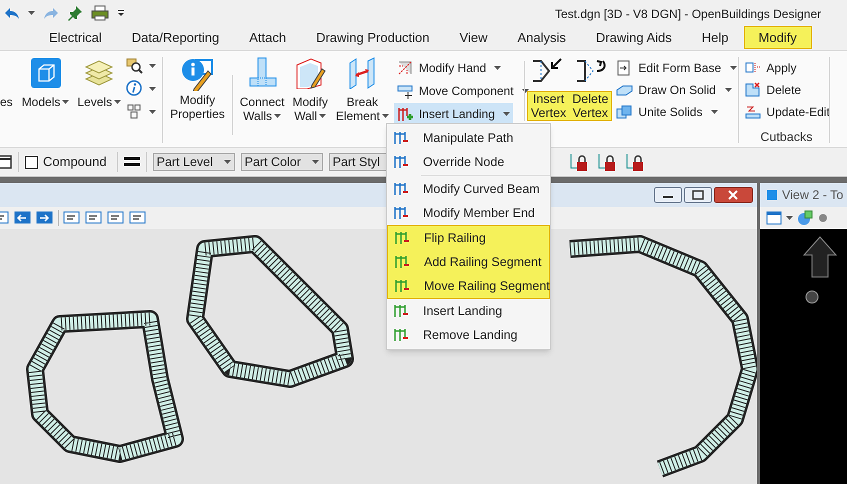  Describe the element at coordinates (193, 162) in the screenshot. I see `dropdown: Part Level` at that location.